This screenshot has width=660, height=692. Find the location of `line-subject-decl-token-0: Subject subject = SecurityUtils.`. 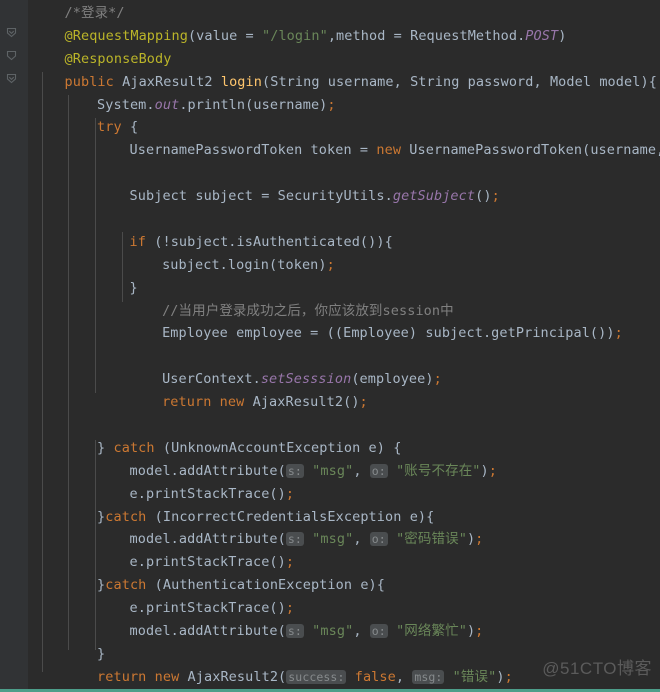

line-subject-decl-token-0: Subject subject = SecurityUtils. is located at coordinates (261, 196).